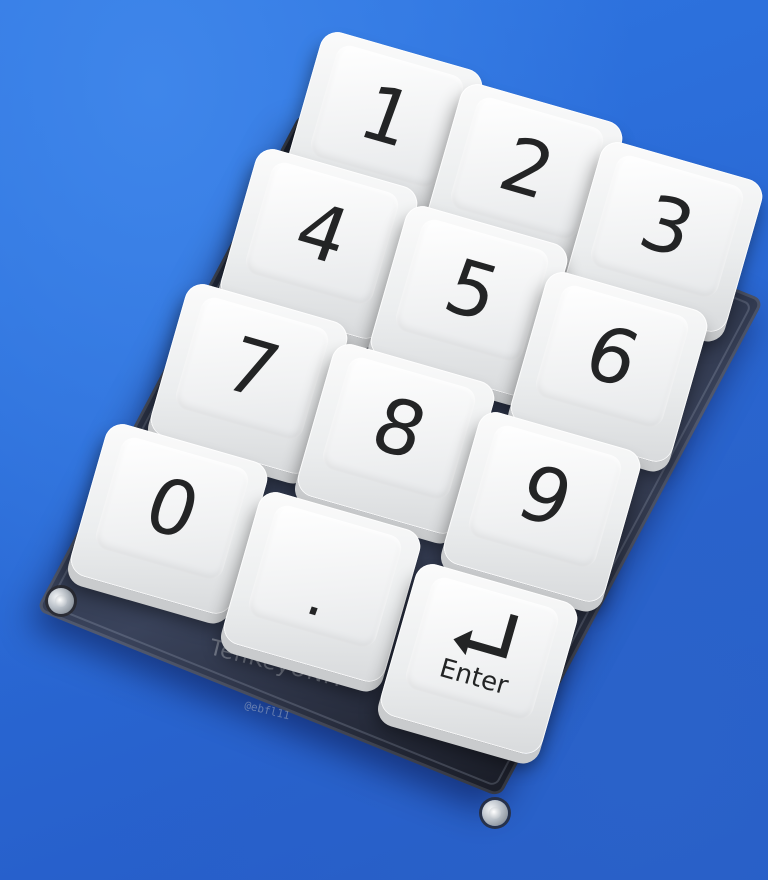 The height and width of the screenshot is (880, 768). What do you see at coordinates (495, 813) in the screenshot?
I see `screw-bottom-right` at bounding box center [495, 813].